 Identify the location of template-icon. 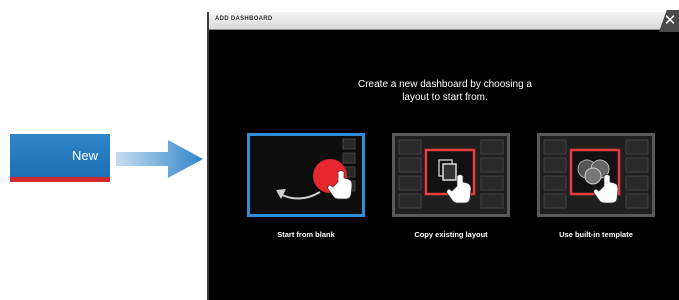
(596, 174).